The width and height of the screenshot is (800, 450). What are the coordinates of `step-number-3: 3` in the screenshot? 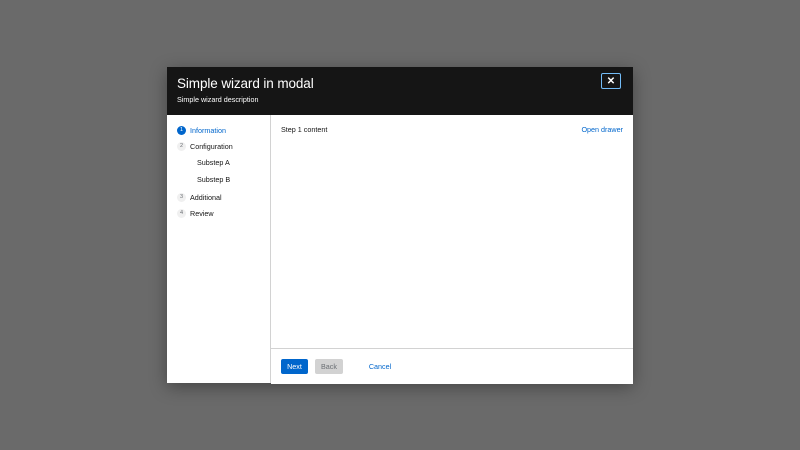 It's located at (181, 197).